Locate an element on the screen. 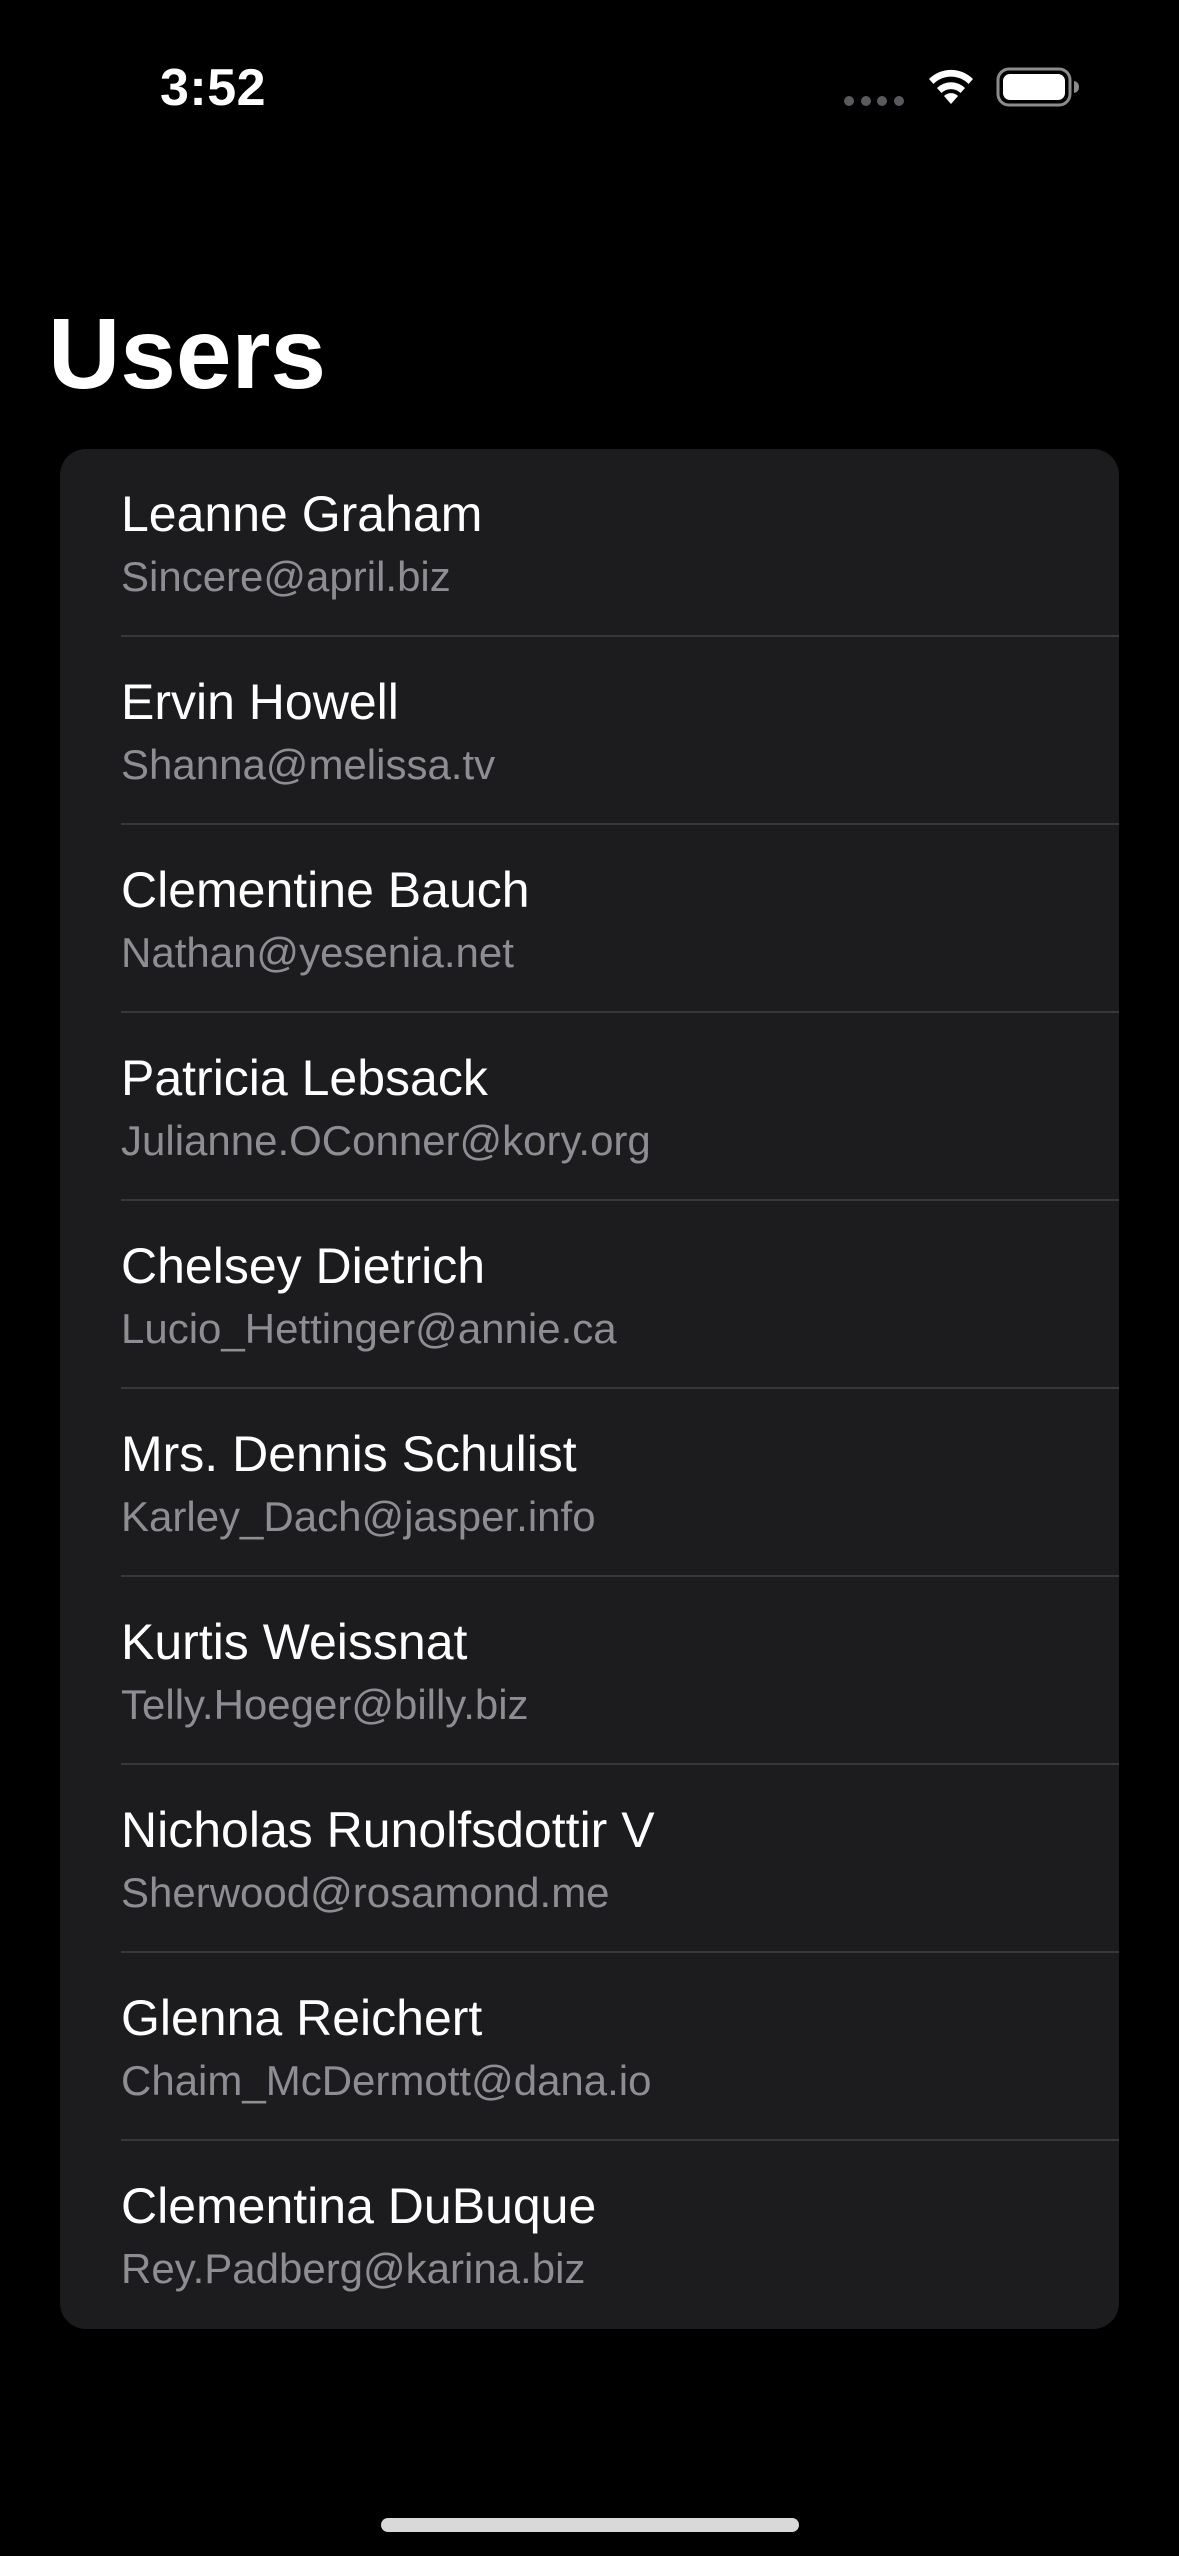  user-name: Mrs. Dennis Schulist is located at coordinates (349, 1454).